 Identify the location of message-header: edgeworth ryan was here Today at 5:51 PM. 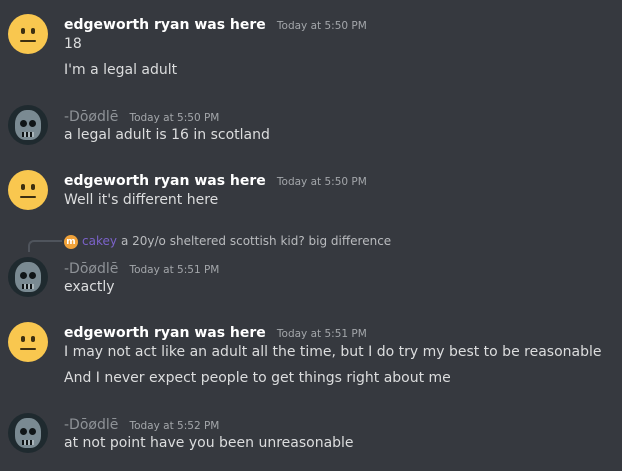
(215, 331).